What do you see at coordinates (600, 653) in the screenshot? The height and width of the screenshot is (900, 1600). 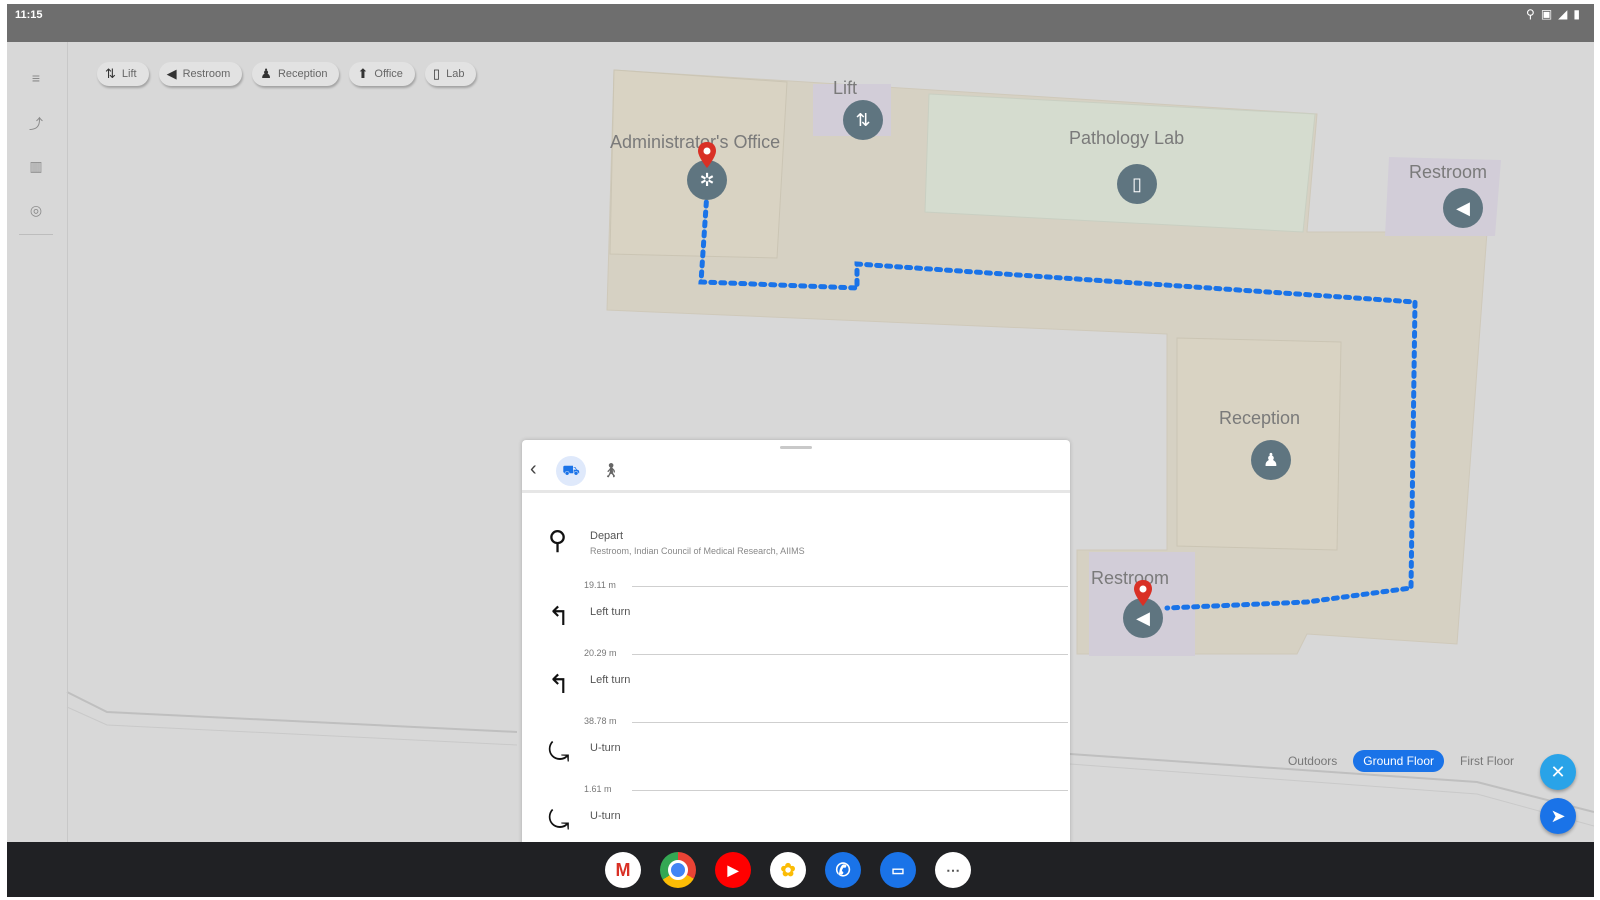 I see `distance-value: 20.29 m` at bounding box center [600, 653].